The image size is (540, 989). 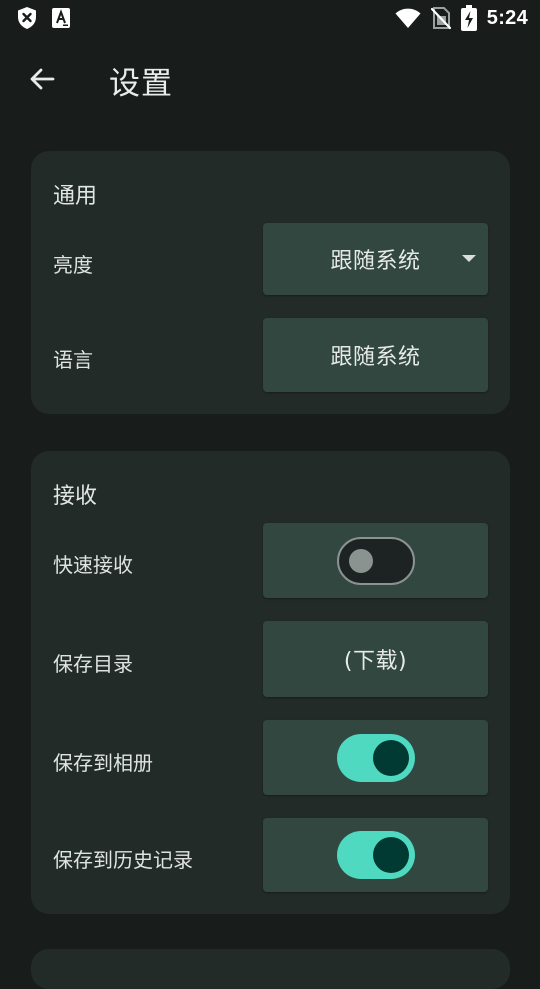 I want to click on save-to-history-switch, so click(x=375, y=855).